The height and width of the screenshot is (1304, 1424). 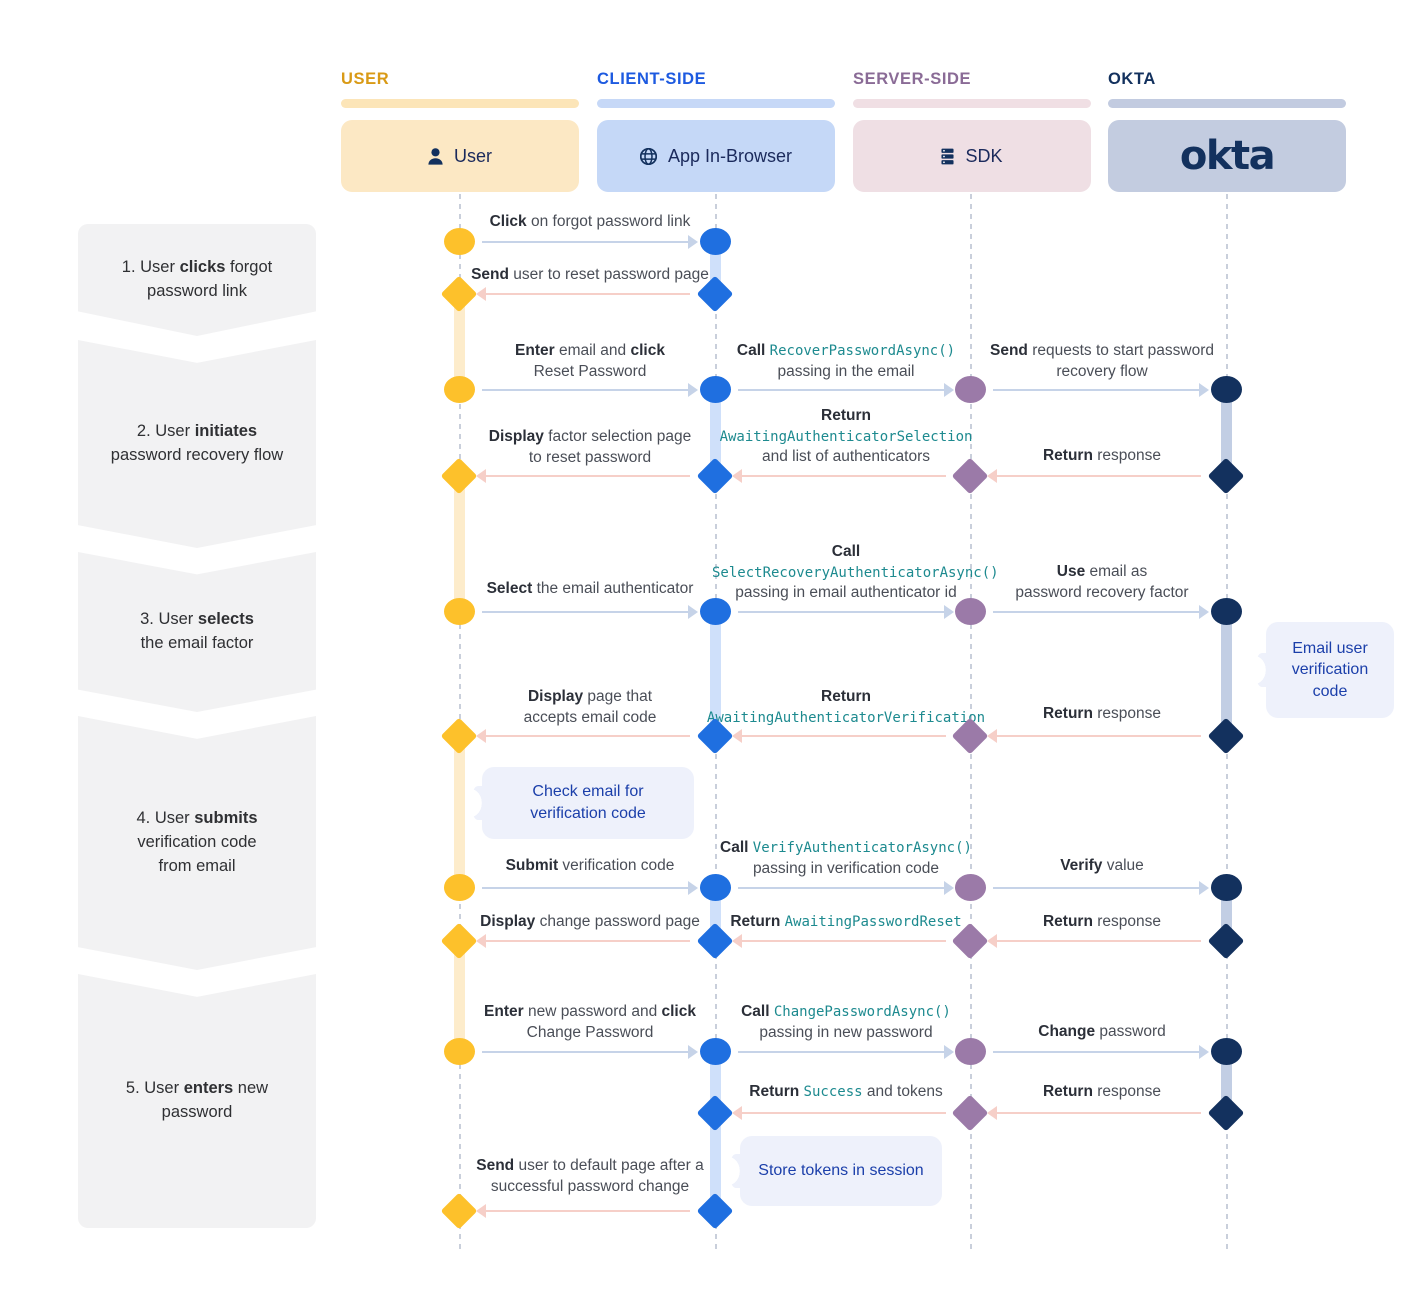 I want to click on message-line-m19, so click(x=844, y=941).